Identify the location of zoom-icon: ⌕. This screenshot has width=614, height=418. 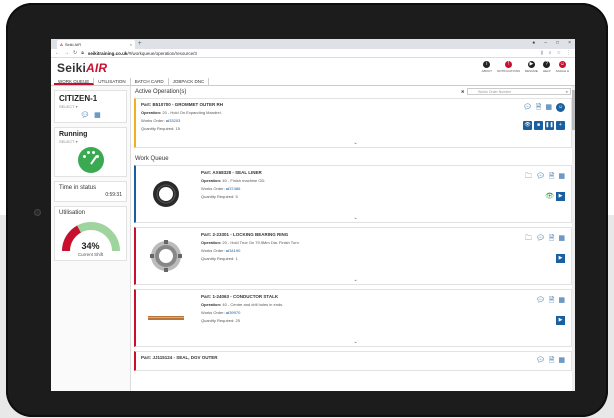
(550, 53).